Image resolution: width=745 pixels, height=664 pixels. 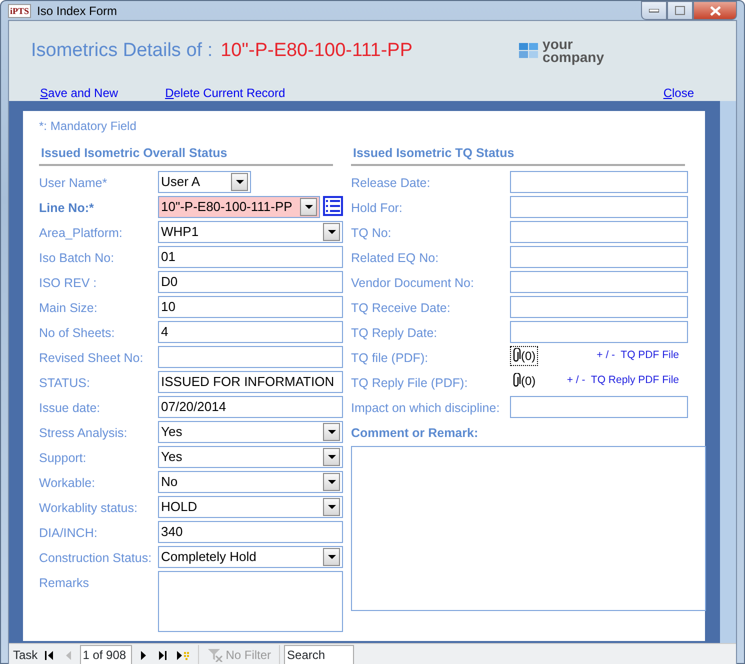 I want to click on field-label: Vendor Document No:, so click(x=413, y=283).